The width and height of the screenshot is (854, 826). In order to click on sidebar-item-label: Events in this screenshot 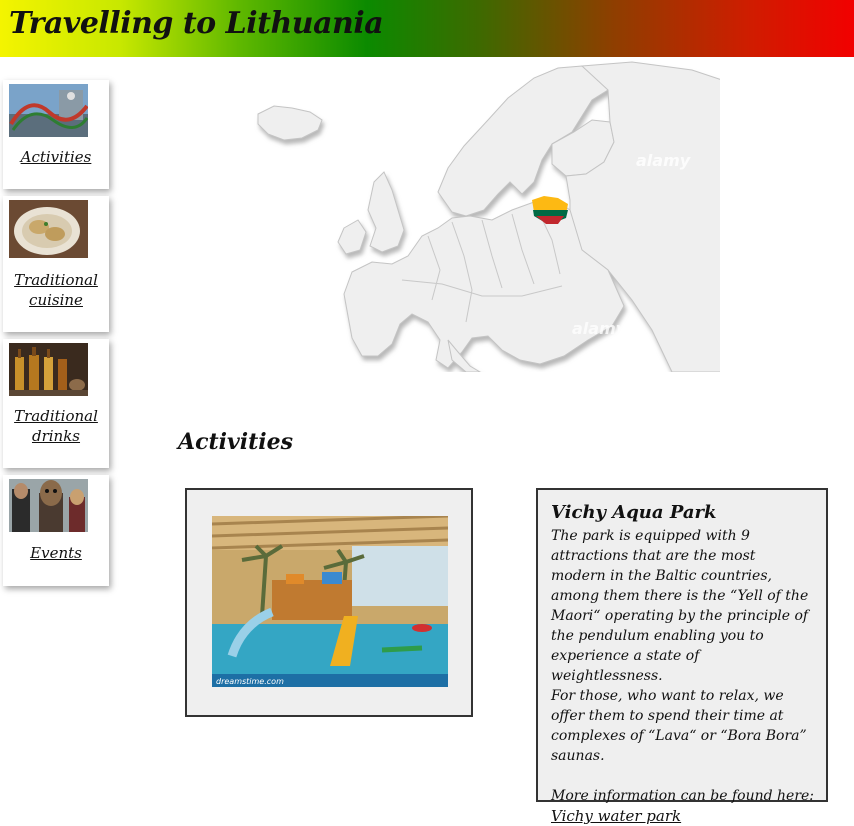, I will do `click(56, 553)`.